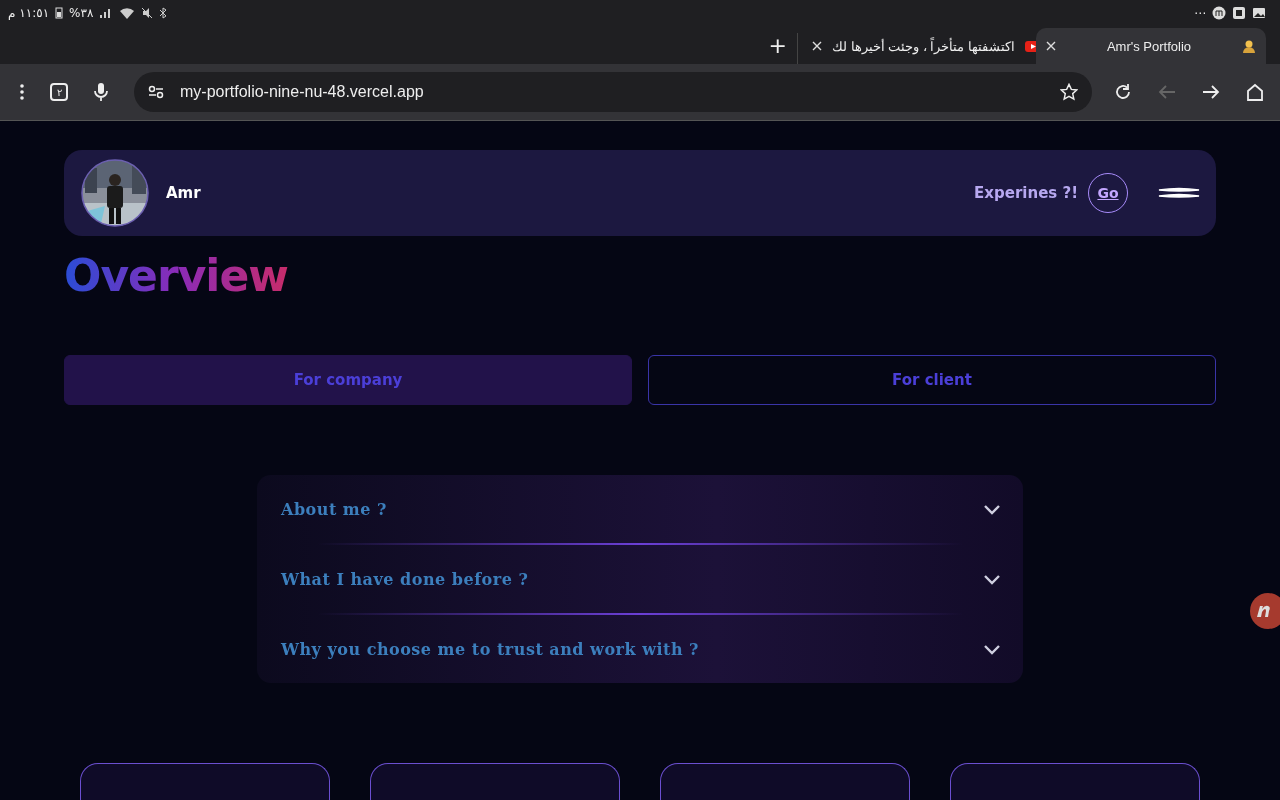  Describe the element at coordinates (183, 193) in the screenshot. I see `user-name: Amr` at that location.